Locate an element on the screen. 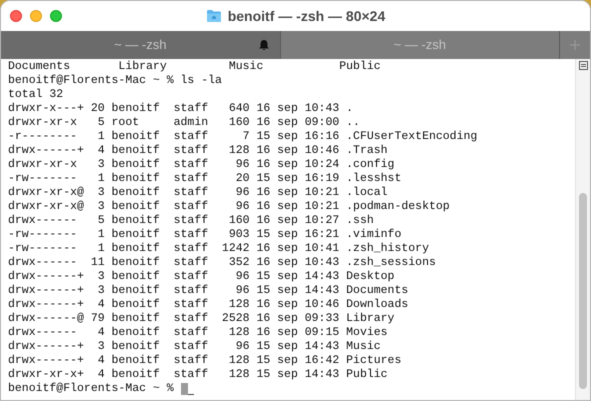 The height and width of the screenshot is (401, 591). new-tab-button is located at coordinates (575, 45).